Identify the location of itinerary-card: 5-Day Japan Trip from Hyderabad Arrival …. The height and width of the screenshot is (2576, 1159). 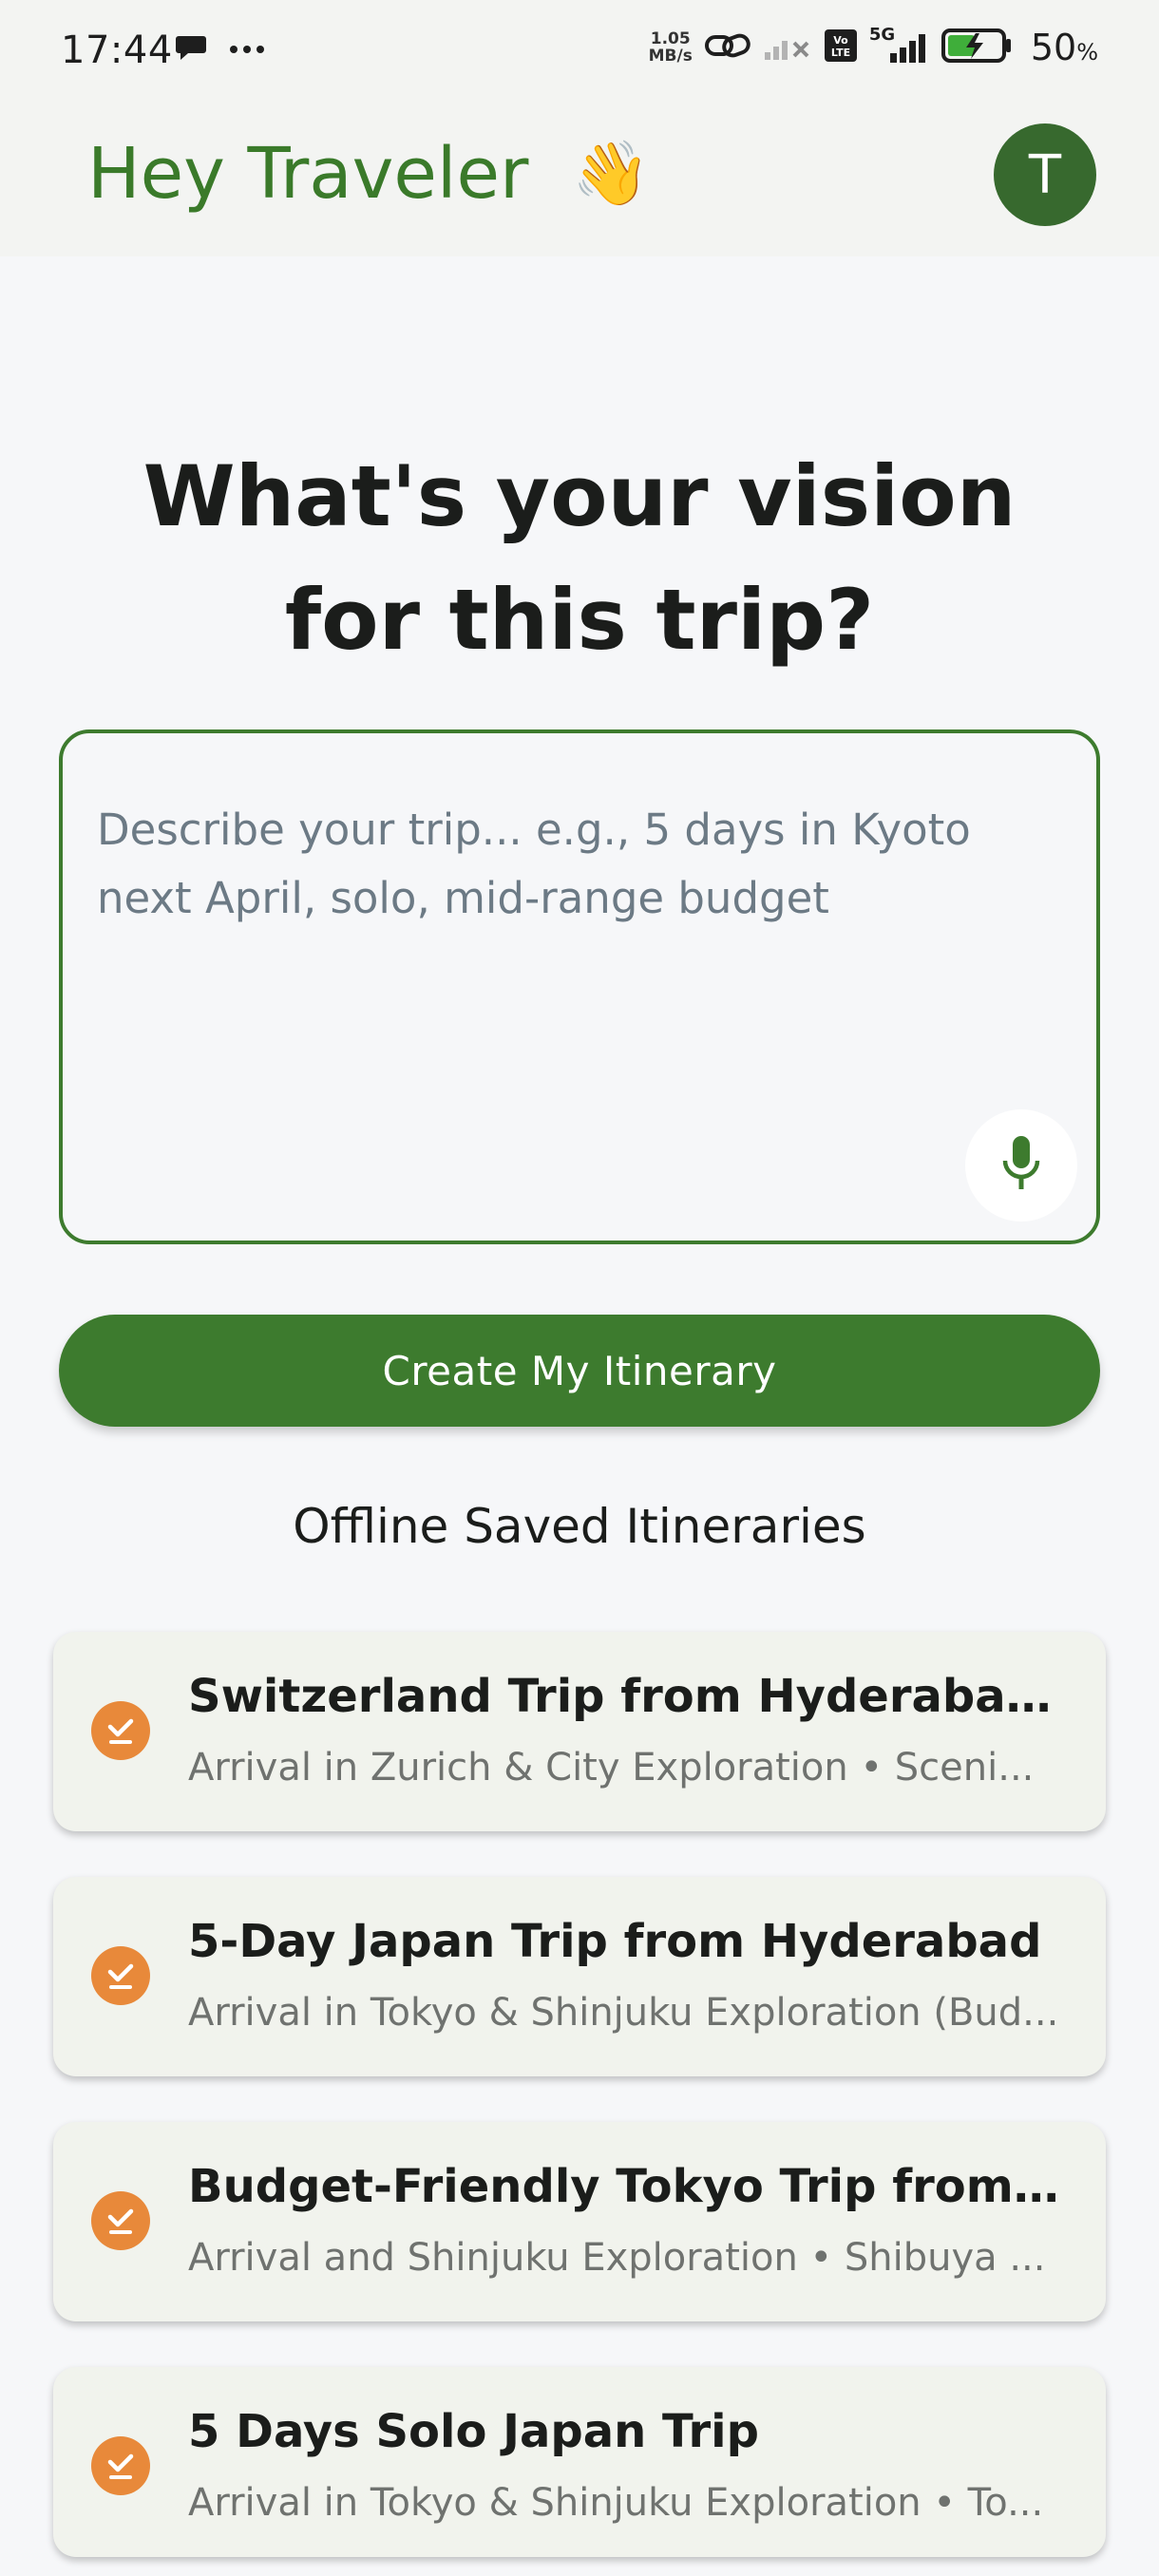
(579, 1977).